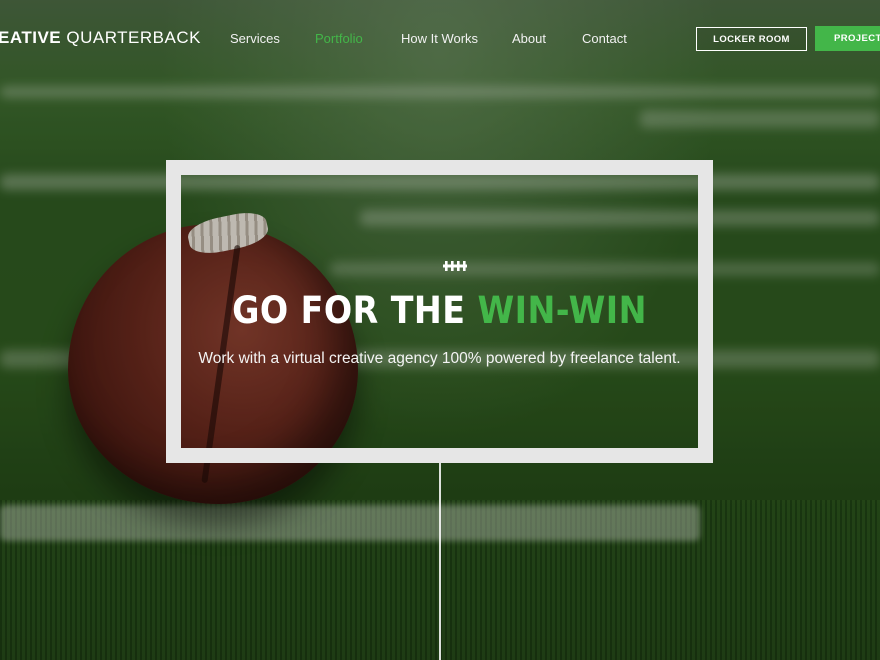  I want to click on headline-accent: WIN-WIN, so click(562, 310).